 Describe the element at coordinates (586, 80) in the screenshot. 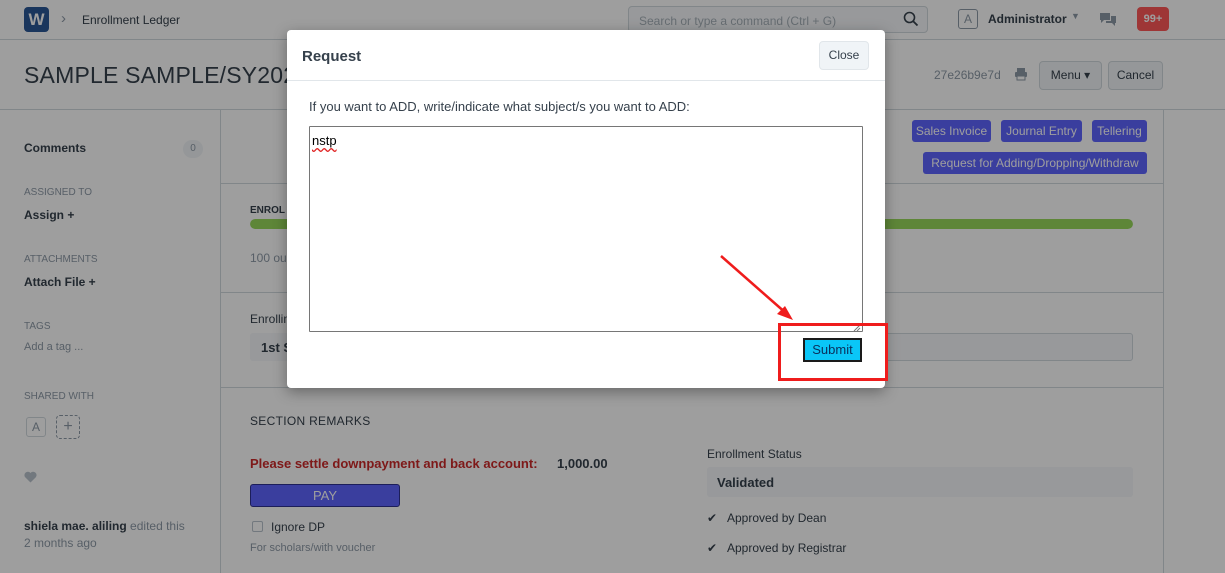

I see `dialog-header-divider` at that location.